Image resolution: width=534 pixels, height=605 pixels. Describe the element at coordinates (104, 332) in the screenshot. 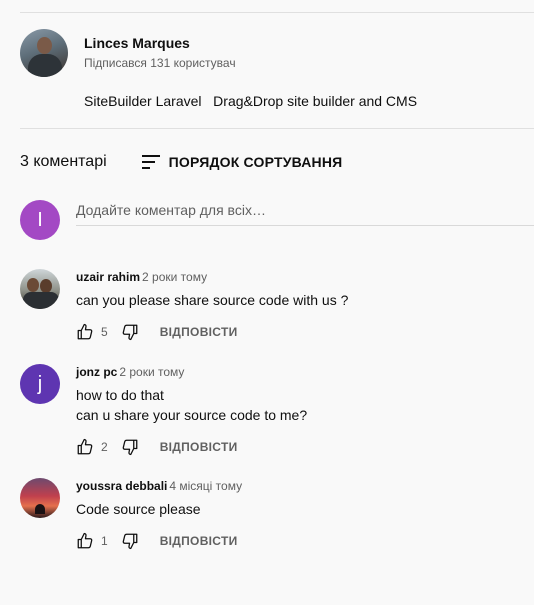

I see `like-count: 5` at that location.